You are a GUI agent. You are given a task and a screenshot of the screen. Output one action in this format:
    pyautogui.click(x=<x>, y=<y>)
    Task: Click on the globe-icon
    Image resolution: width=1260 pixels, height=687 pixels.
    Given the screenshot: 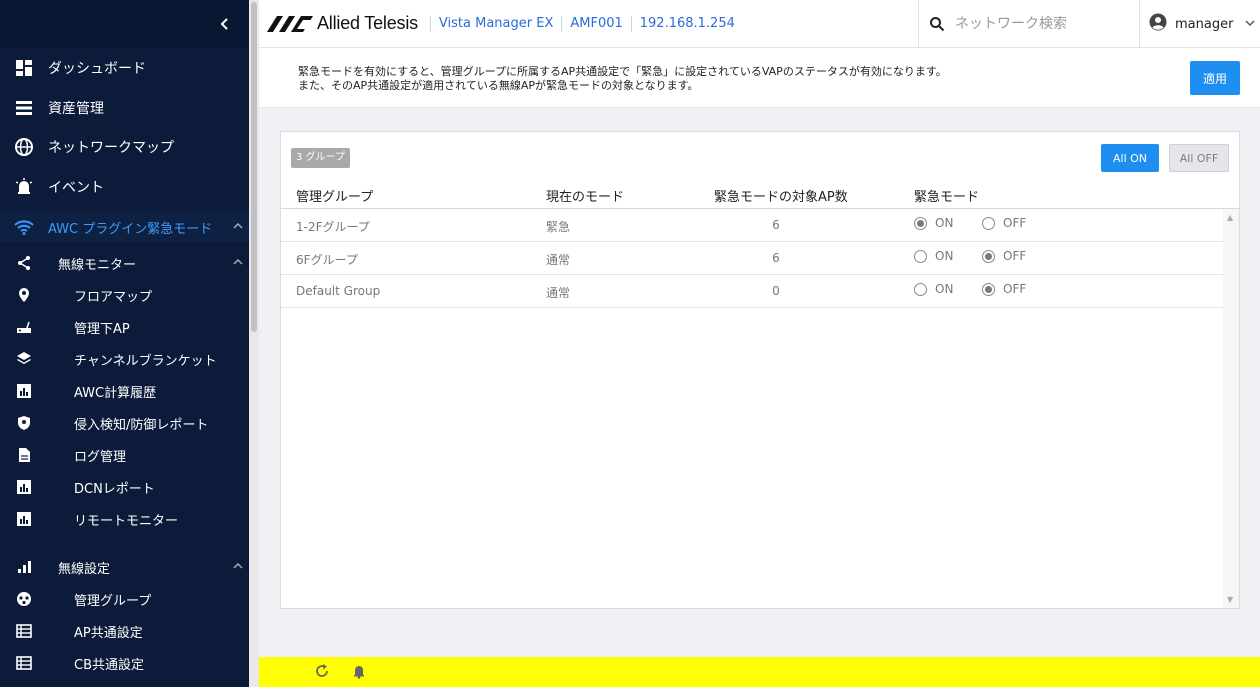 What is the action you would take?
    pyautogui.click(x=24, y=147)
    